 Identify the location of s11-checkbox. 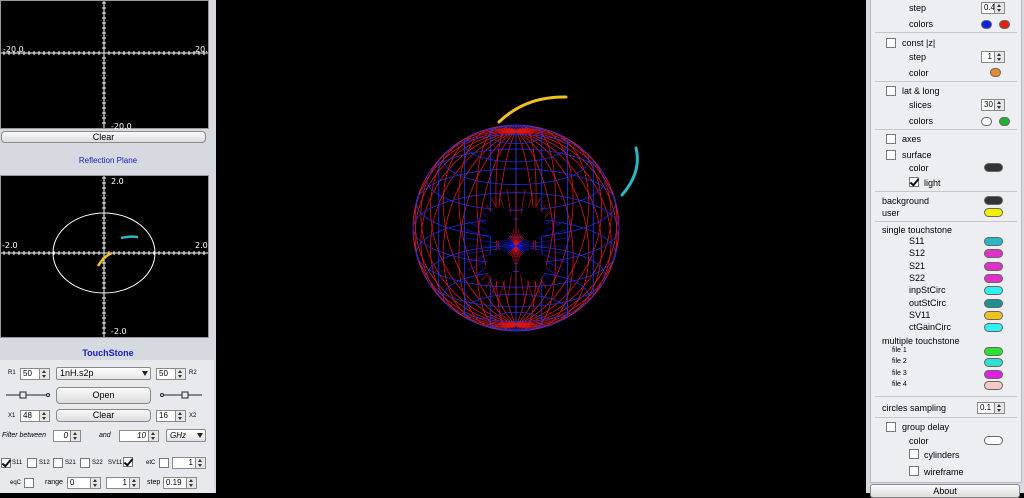
(6, 463).